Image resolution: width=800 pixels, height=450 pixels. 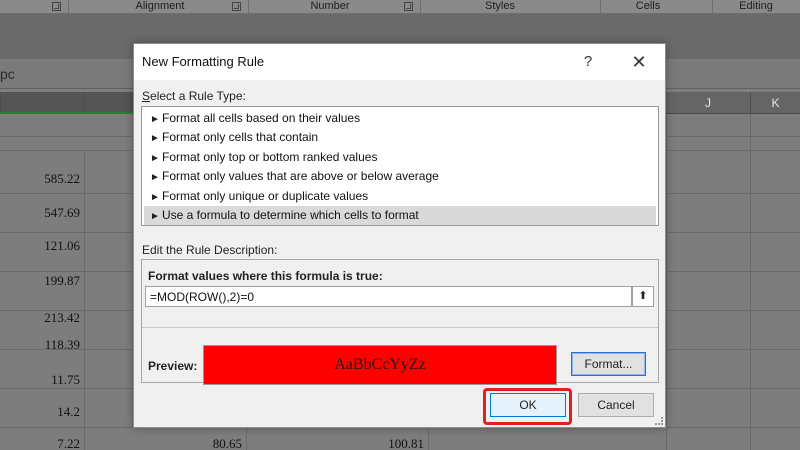 I want to click on cell-value: 11.75, so click(x=41, y=380).